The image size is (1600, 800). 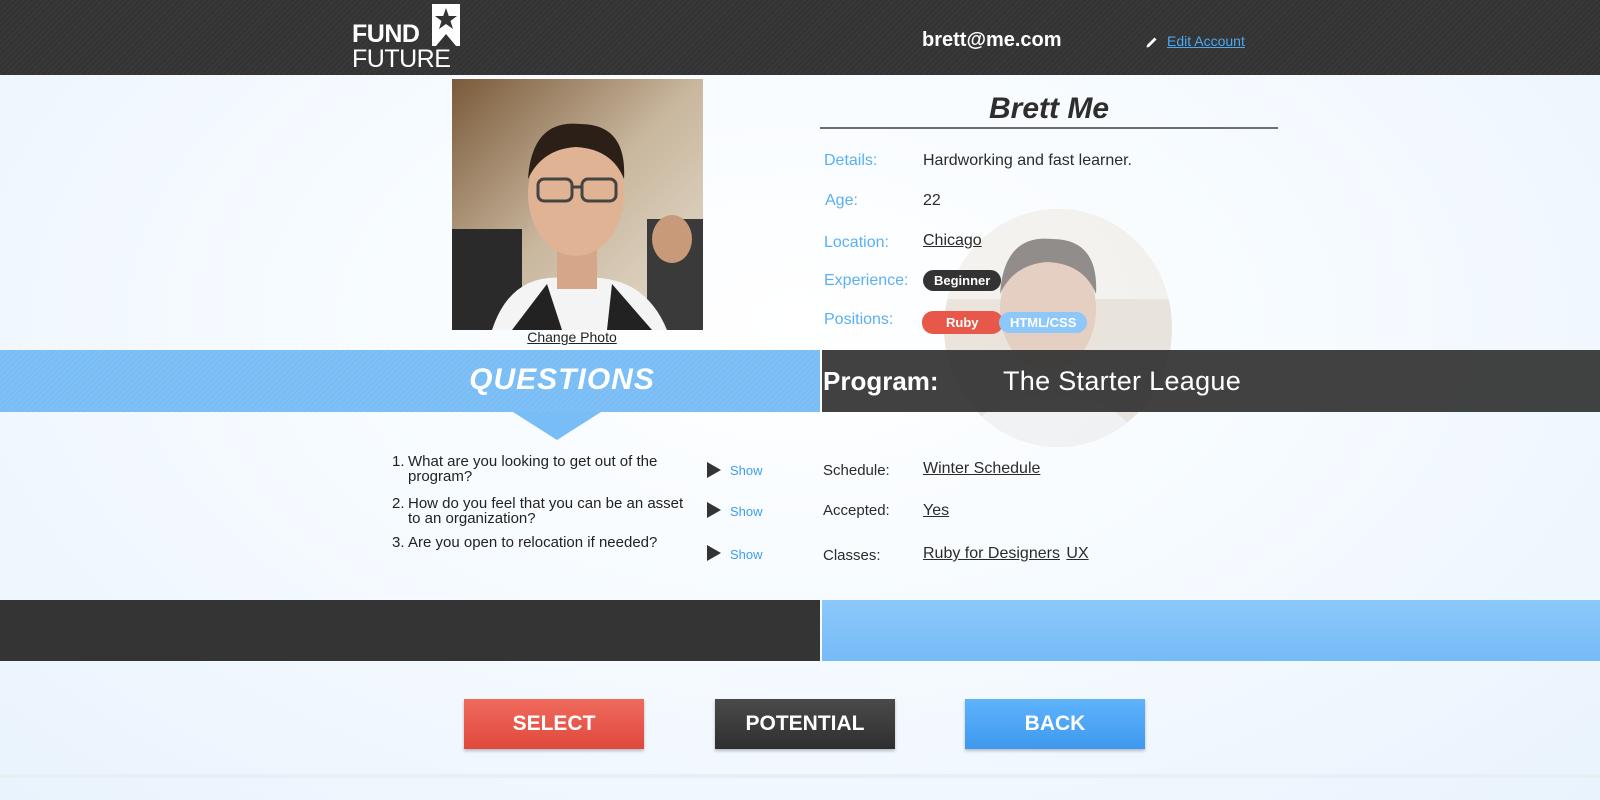 What do you see at coordinates (851, 160) in the screenshot?
I see `details-label: Details:` at bounding box center [851, 160].